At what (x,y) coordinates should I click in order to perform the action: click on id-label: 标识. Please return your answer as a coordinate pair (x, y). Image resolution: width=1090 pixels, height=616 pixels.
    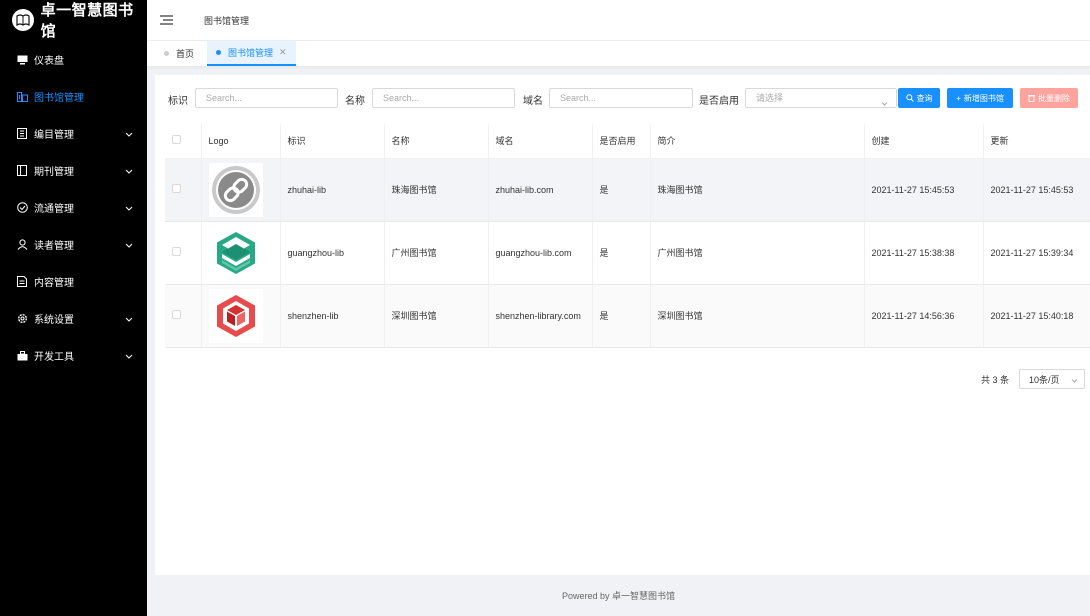
    Looking at the image, I should click on (178, 101).